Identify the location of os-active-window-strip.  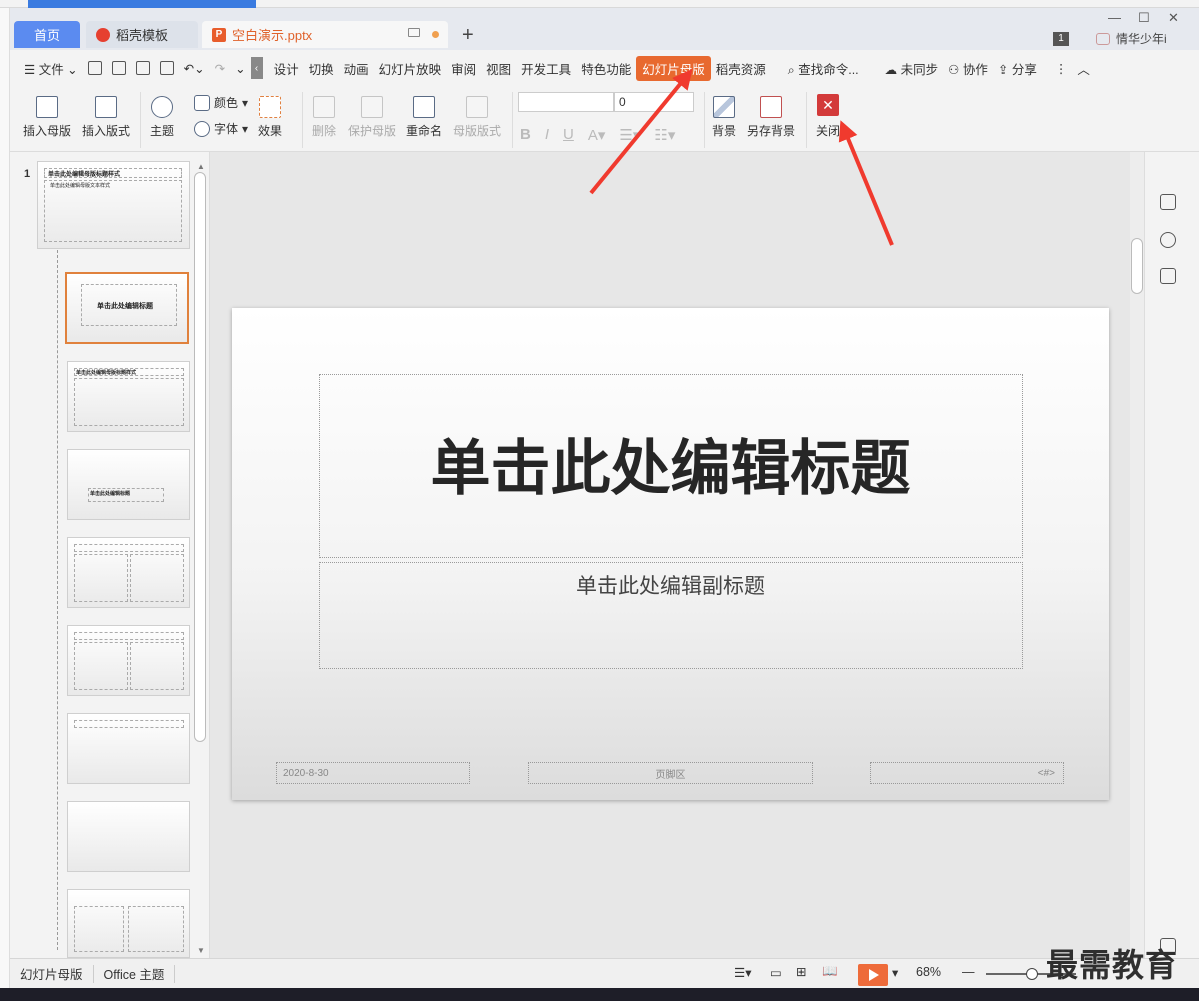
(142, 4).